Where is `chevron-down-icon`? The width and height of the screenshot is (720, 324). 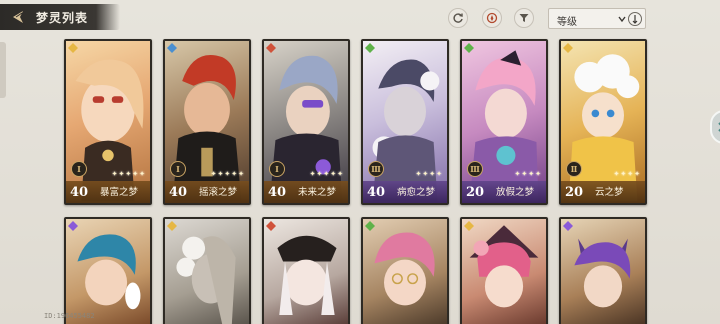 chevron-down-icon is located at coordinates (622, 19).